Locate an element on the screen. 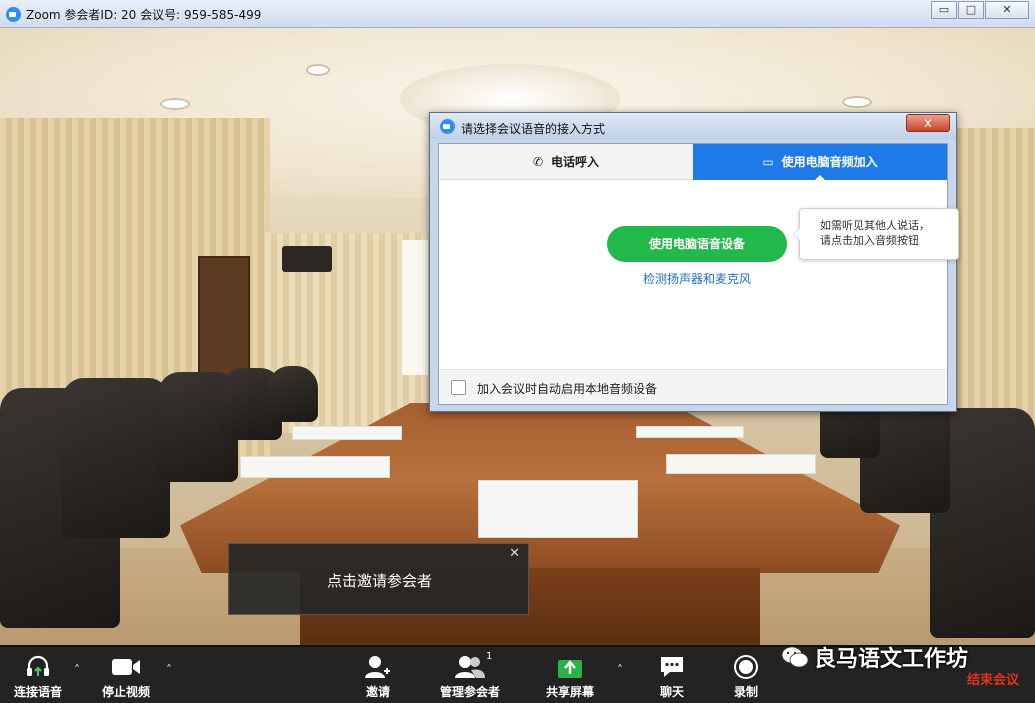  window is located at coordinates (415, 307).